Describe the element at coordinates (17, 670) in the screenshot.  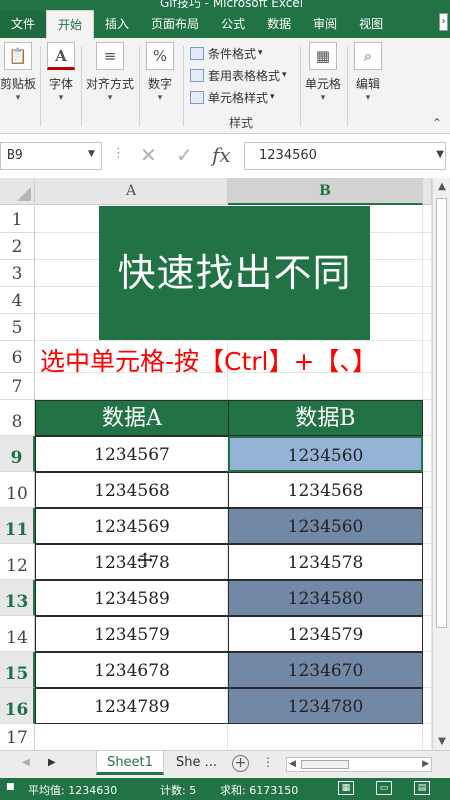
I see `row-header: 15` at that location.